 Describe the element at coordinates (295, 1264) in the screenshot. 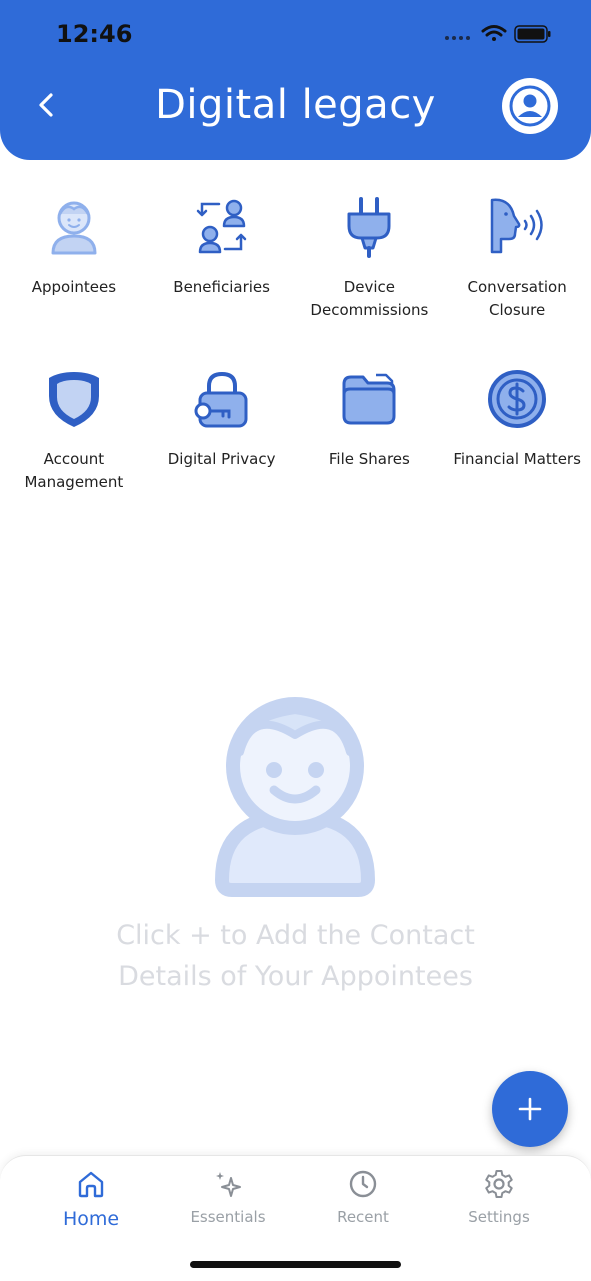

I see `home-indicator` at that location.